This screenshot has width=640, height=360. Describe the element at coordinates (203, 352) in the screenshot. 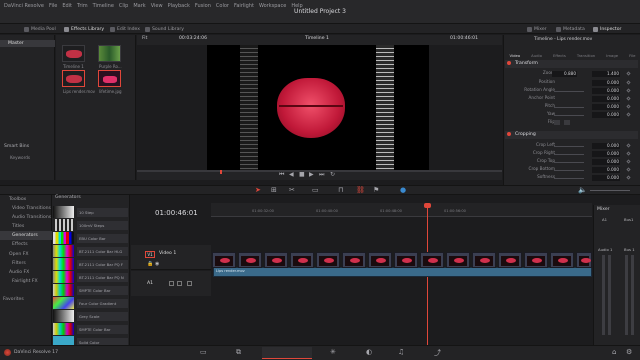

I see `media-page-icon: ▭` at that location.